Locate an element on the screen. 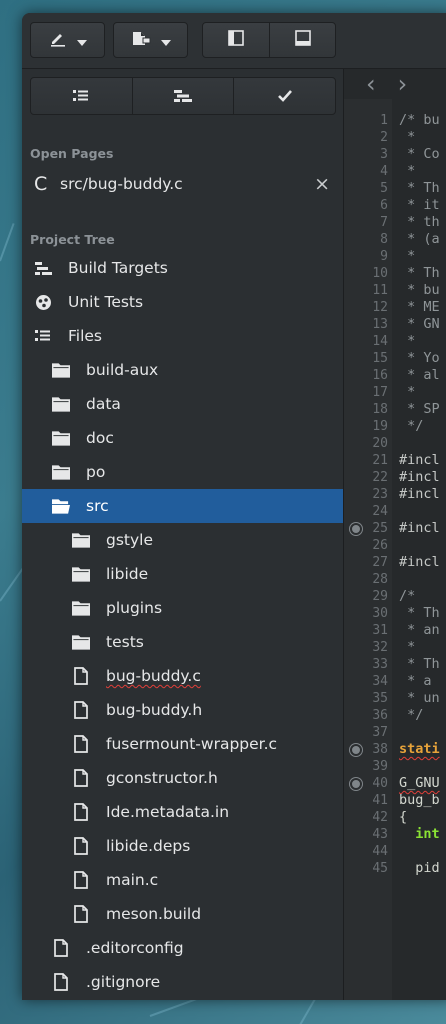 This screenshot has width=446, height=1024. line-number: 28 is located at coordinates (380, 579).